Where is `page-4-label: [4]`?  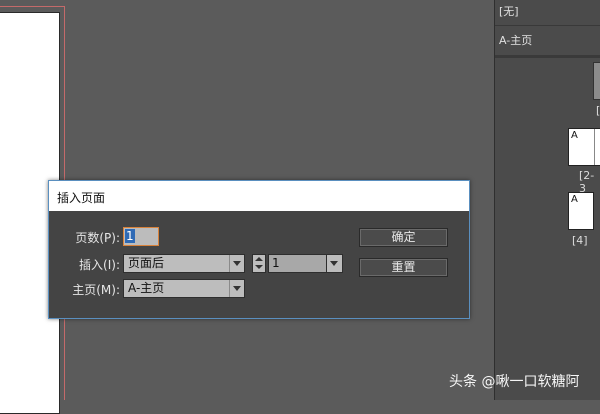
page-4-label: [4] is located at coordinates (580, 240).